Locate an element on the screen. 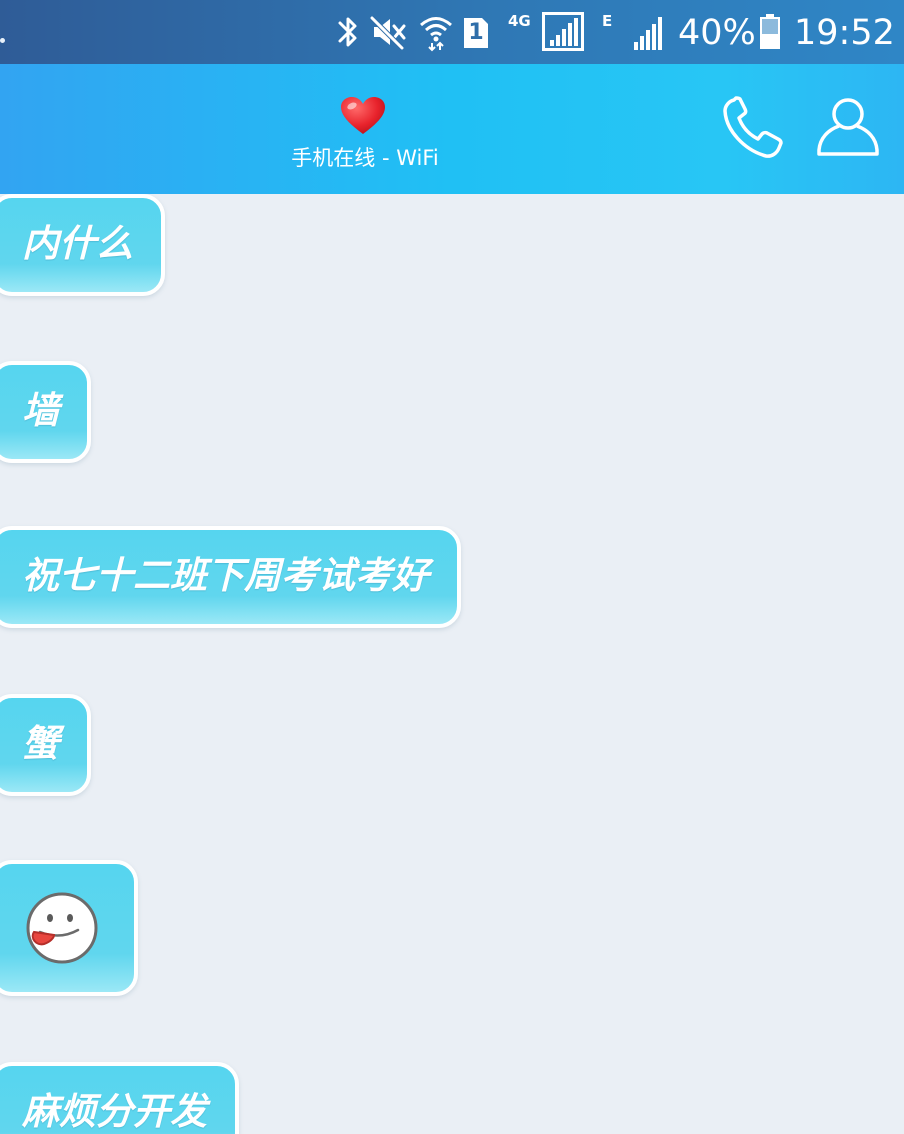 This screenshot has width=904, height=1134. call-button is located at coordinates (754, 128).